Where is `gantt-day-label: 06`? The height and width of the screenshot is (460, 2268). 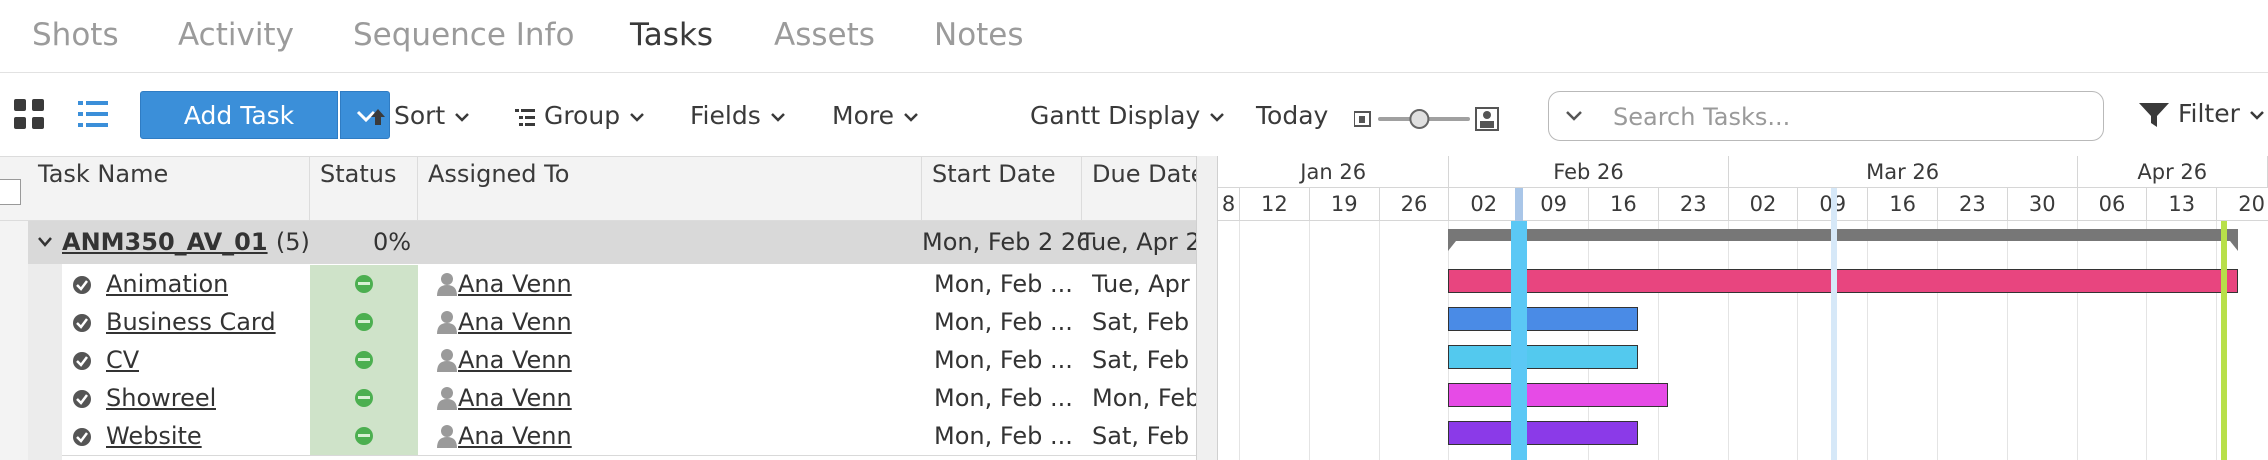
gantt-day-label: 06 is located at coordinates (2112, 204).